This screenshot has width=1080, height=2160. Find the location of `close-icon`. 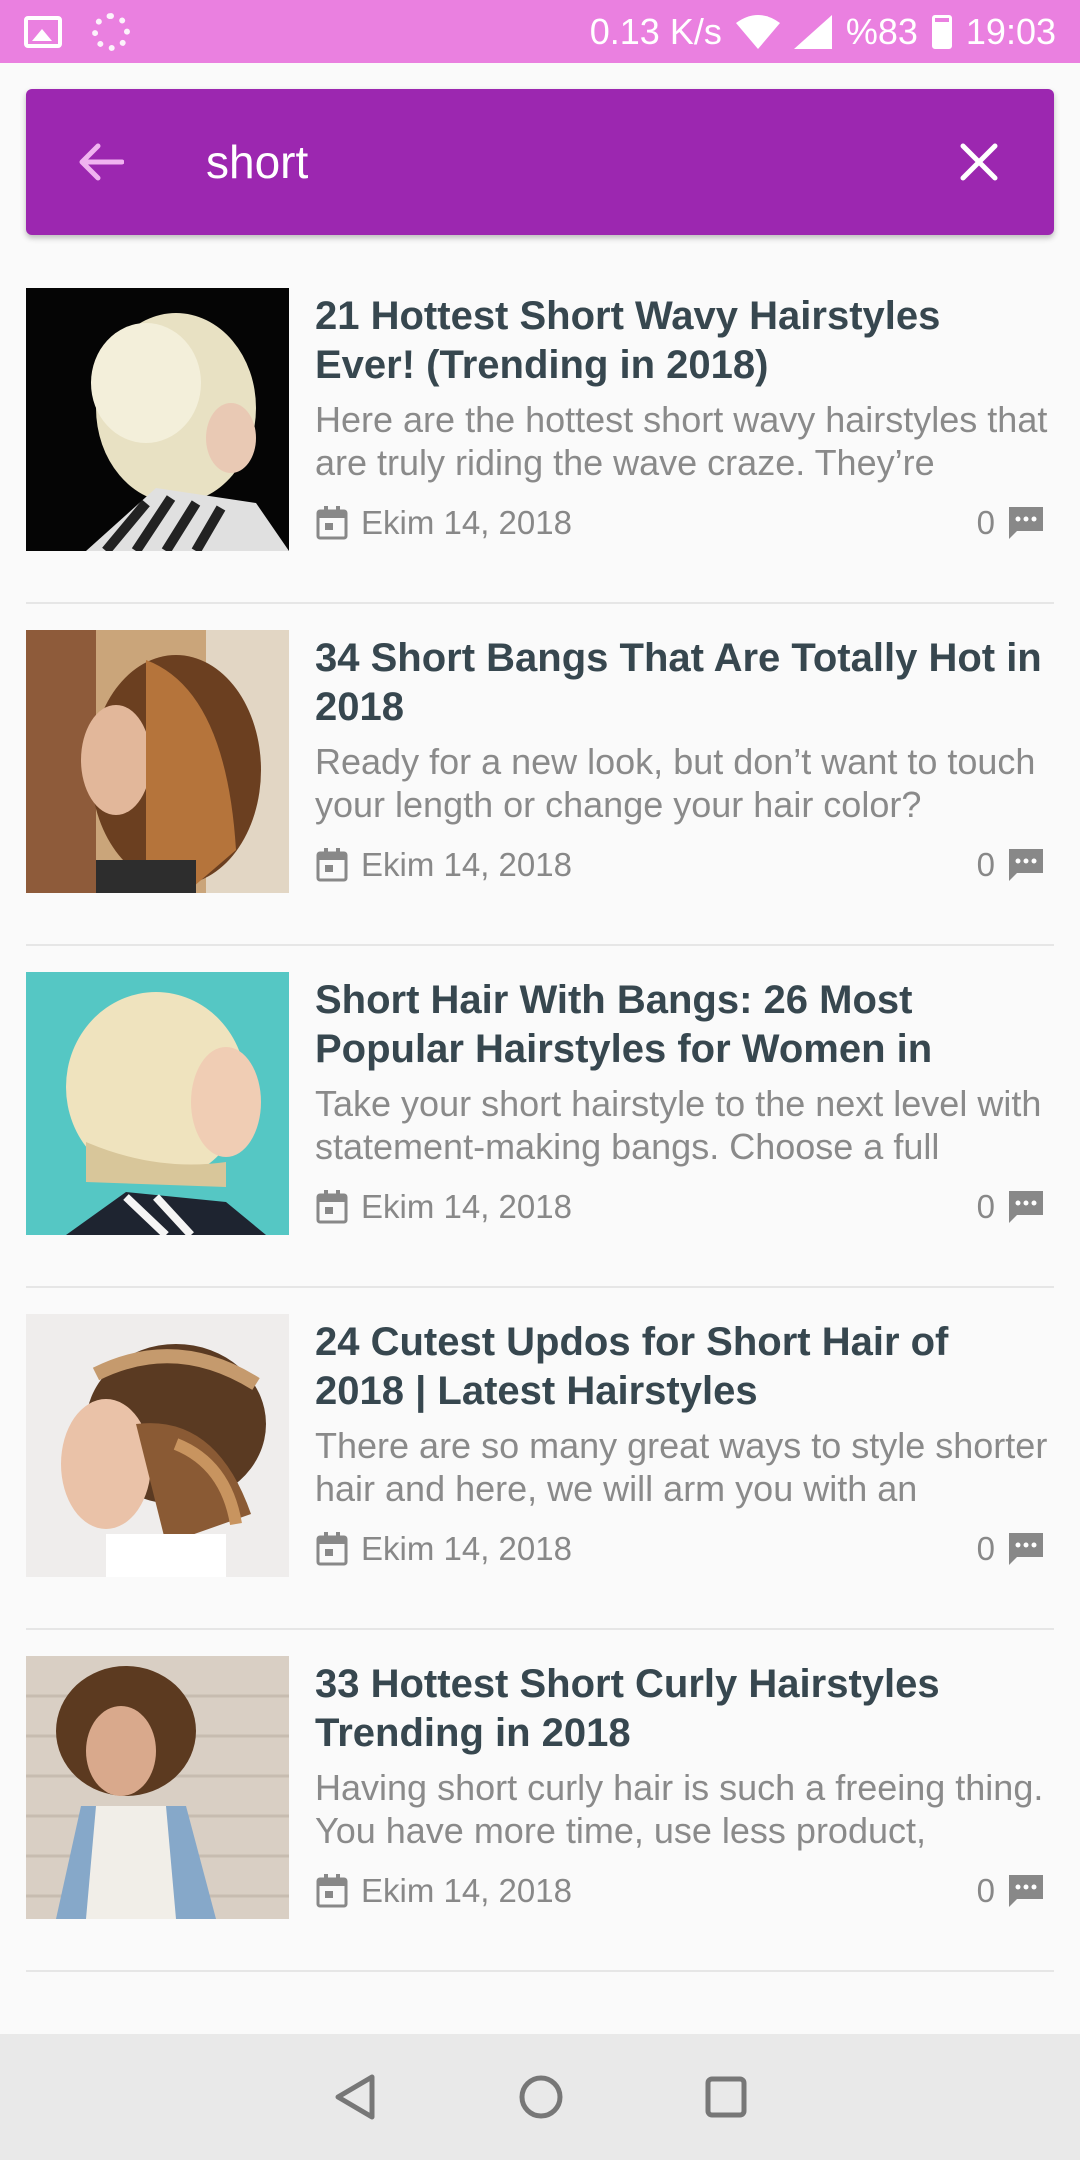

close-icon is located at coordinates (979, 162).